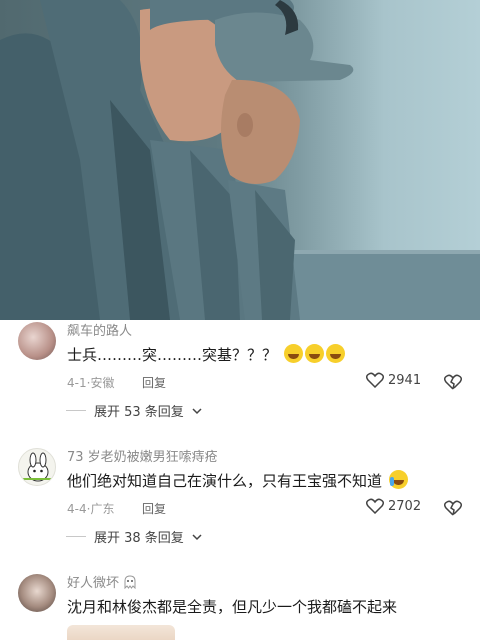 This screenshot has width=480, height=640. I want to click on comment-image-thumbnail, so click(121, 632).